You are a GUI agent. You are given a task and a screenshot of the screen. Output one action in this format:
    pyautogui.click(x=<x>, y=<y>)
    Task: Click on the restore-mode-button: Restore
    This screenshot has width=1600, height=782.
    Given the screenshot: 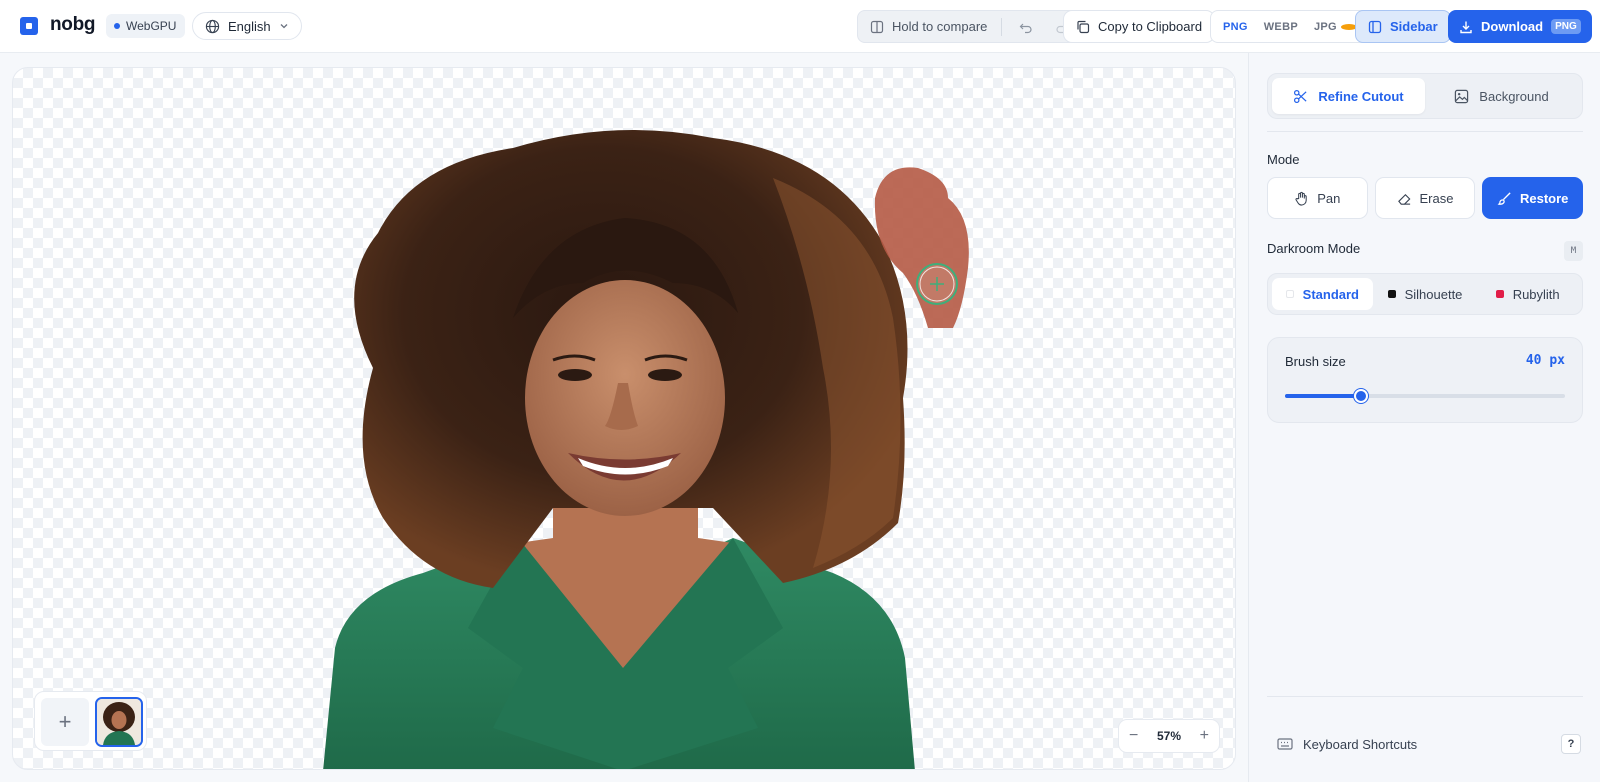 What is the action you would take?
    pyautogui.click(x=1533, y=198)
    